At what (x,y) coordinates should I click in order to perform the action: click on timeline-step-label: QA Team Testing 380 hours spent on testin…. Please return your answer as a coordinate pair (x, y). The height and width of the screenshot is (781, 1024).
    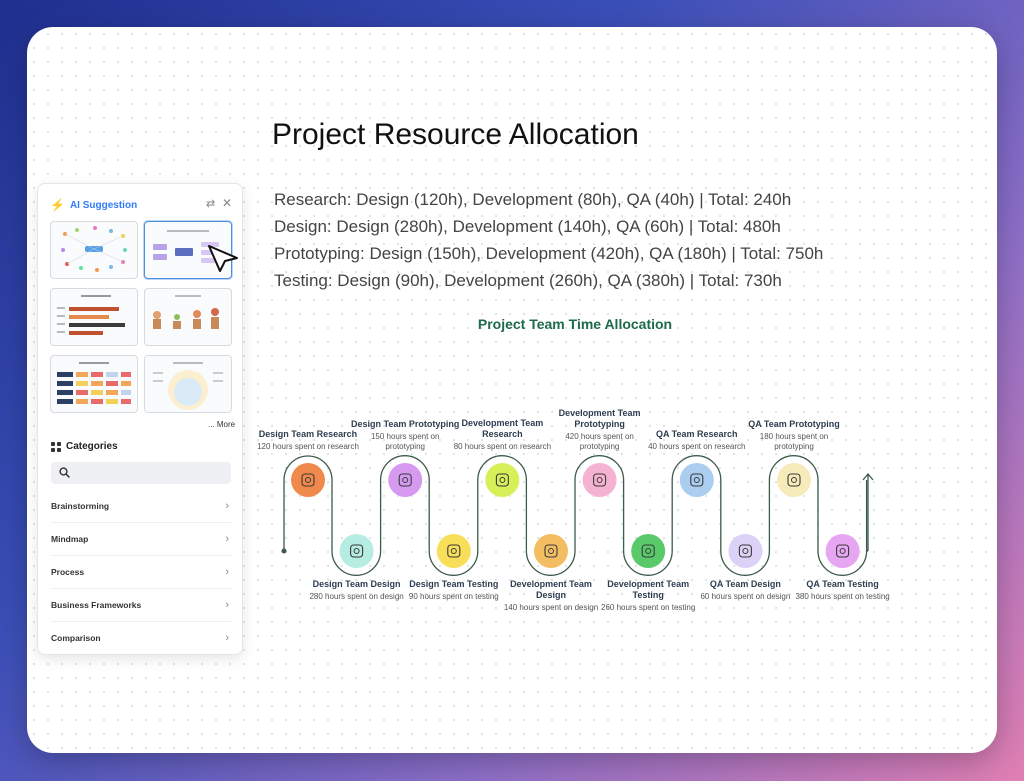
    Looking at the image, I should click on (843, 590).